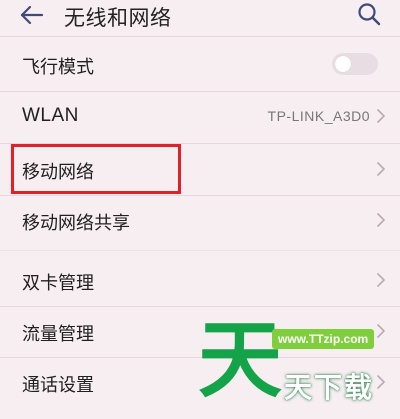 The image size is (400, 419). Describe the element at coordinates (58, 283) in the screenshot. I see `settings-row-label: 双卡管理` at that location.